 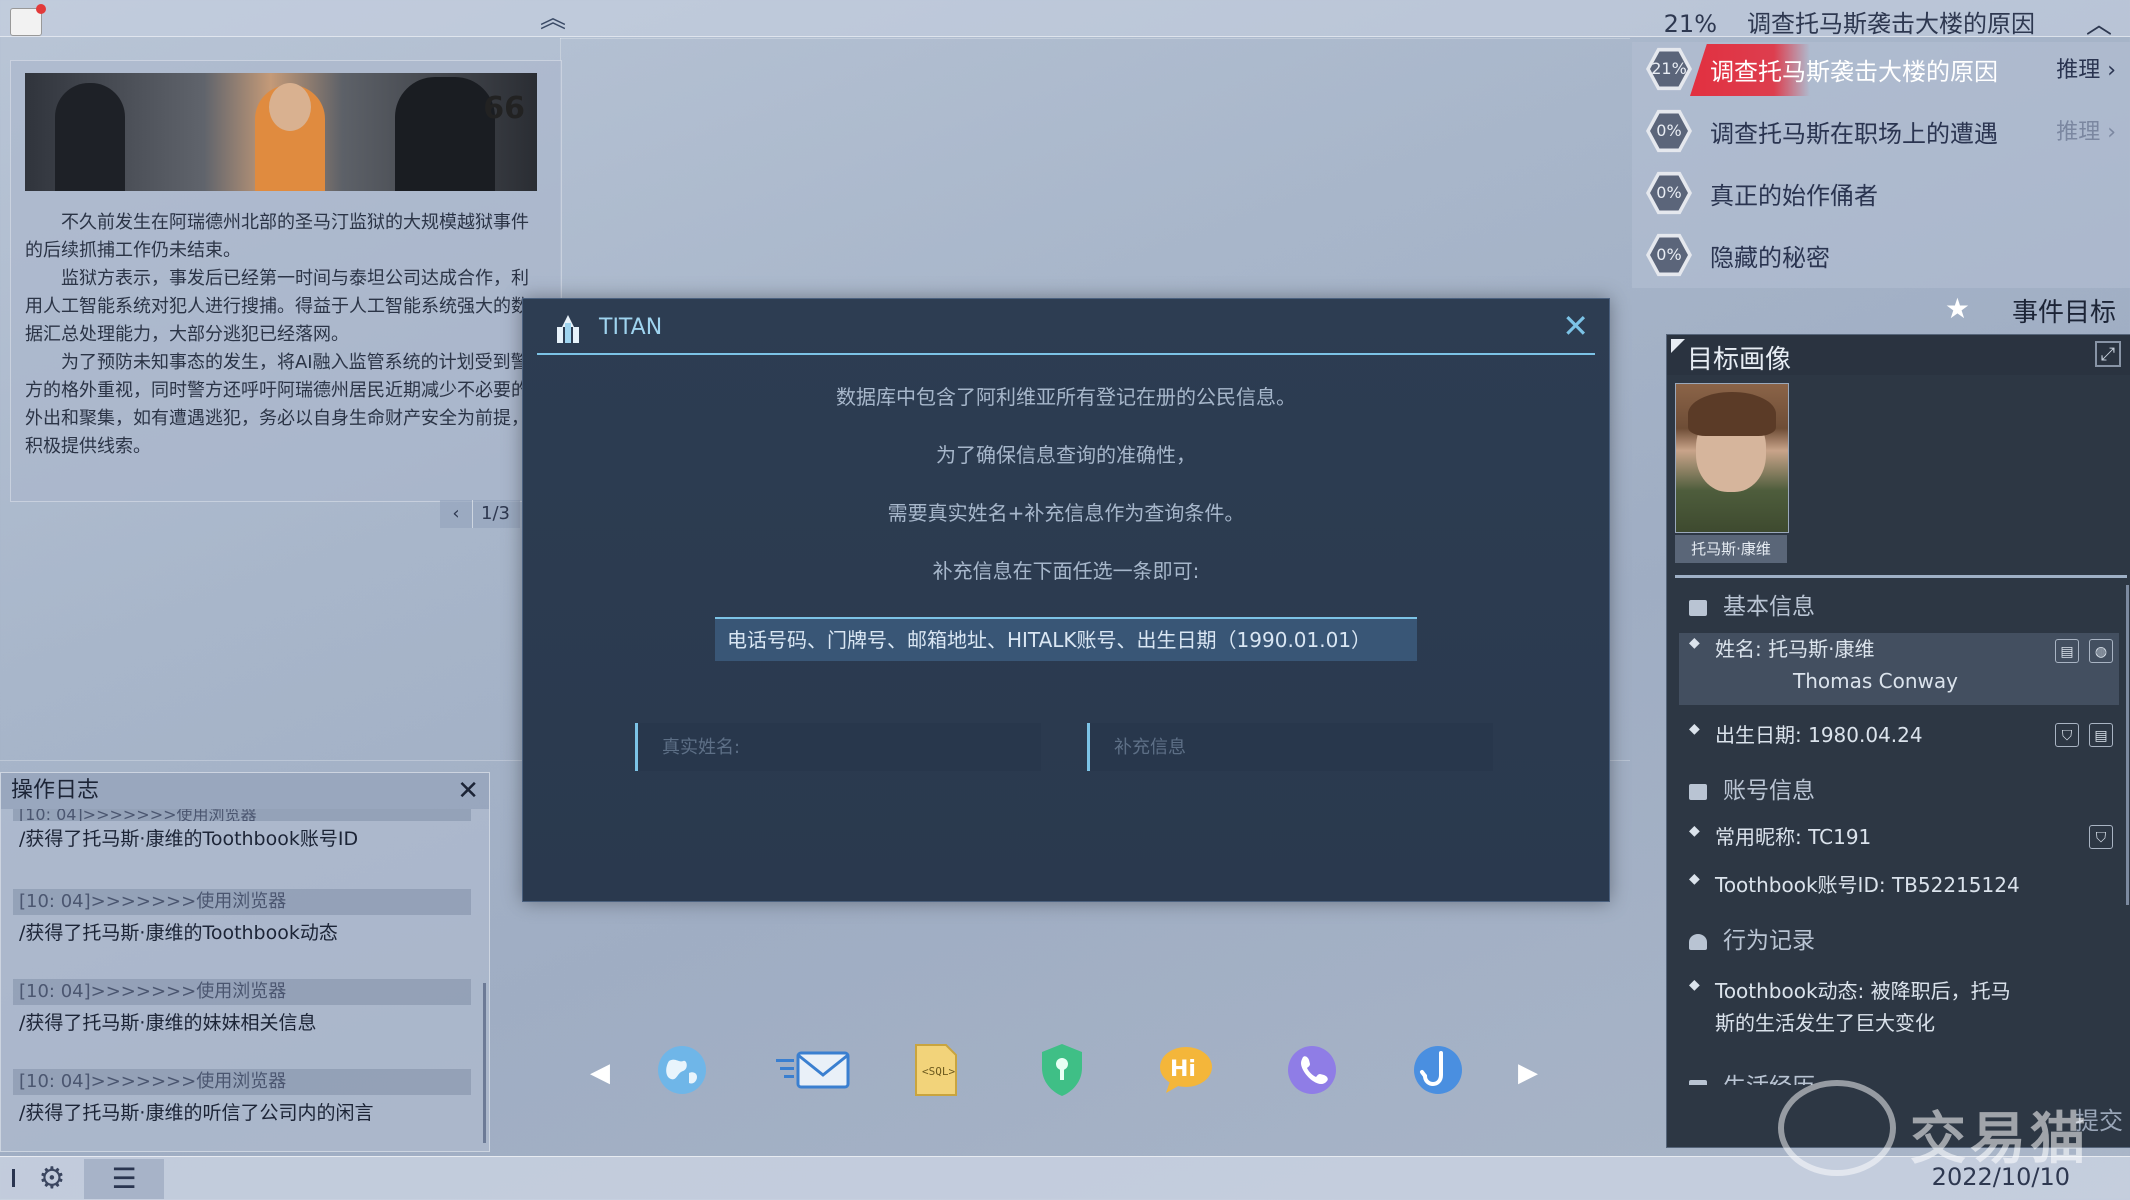 I want to click on task-list-icon: ☰, so click(x=124, y=1179).